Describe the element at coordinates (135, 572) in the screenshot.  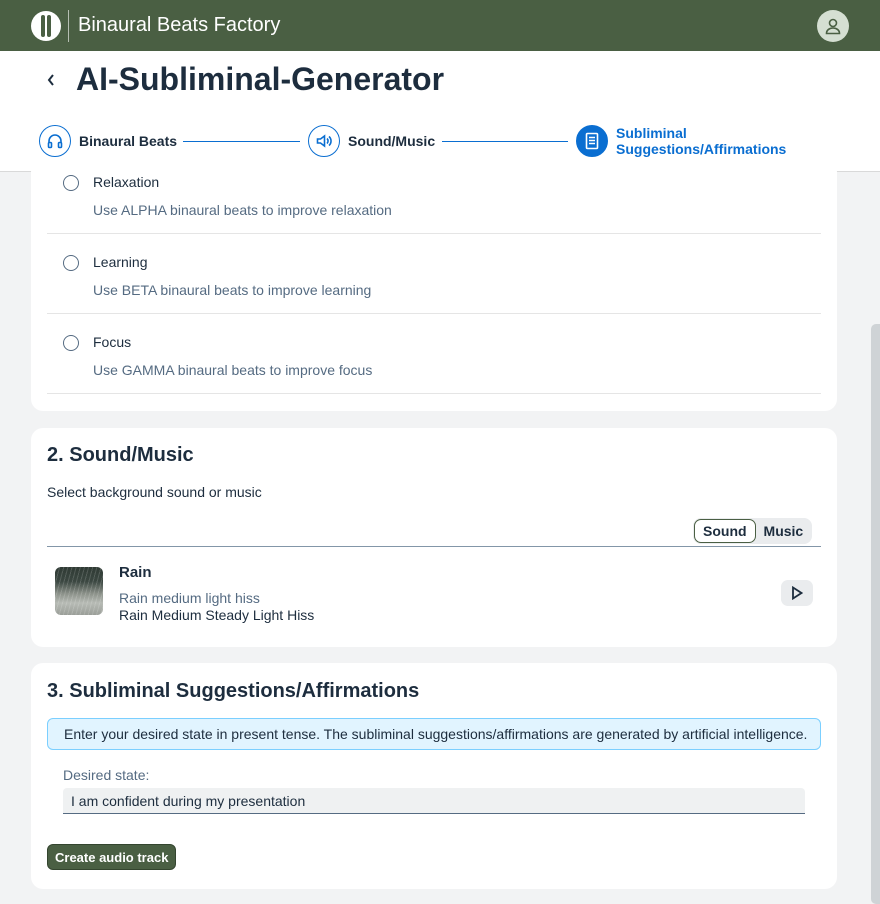
I see `track-title: Rain` at that location.